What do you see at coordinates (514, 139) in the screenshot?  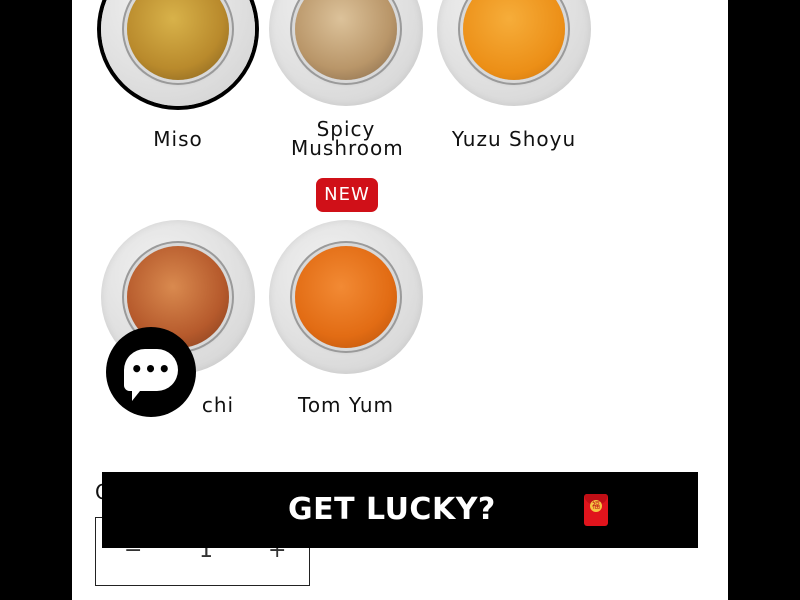 I see `flavor-label: Yuzu Shoyu` at bounding box center [514, 139].